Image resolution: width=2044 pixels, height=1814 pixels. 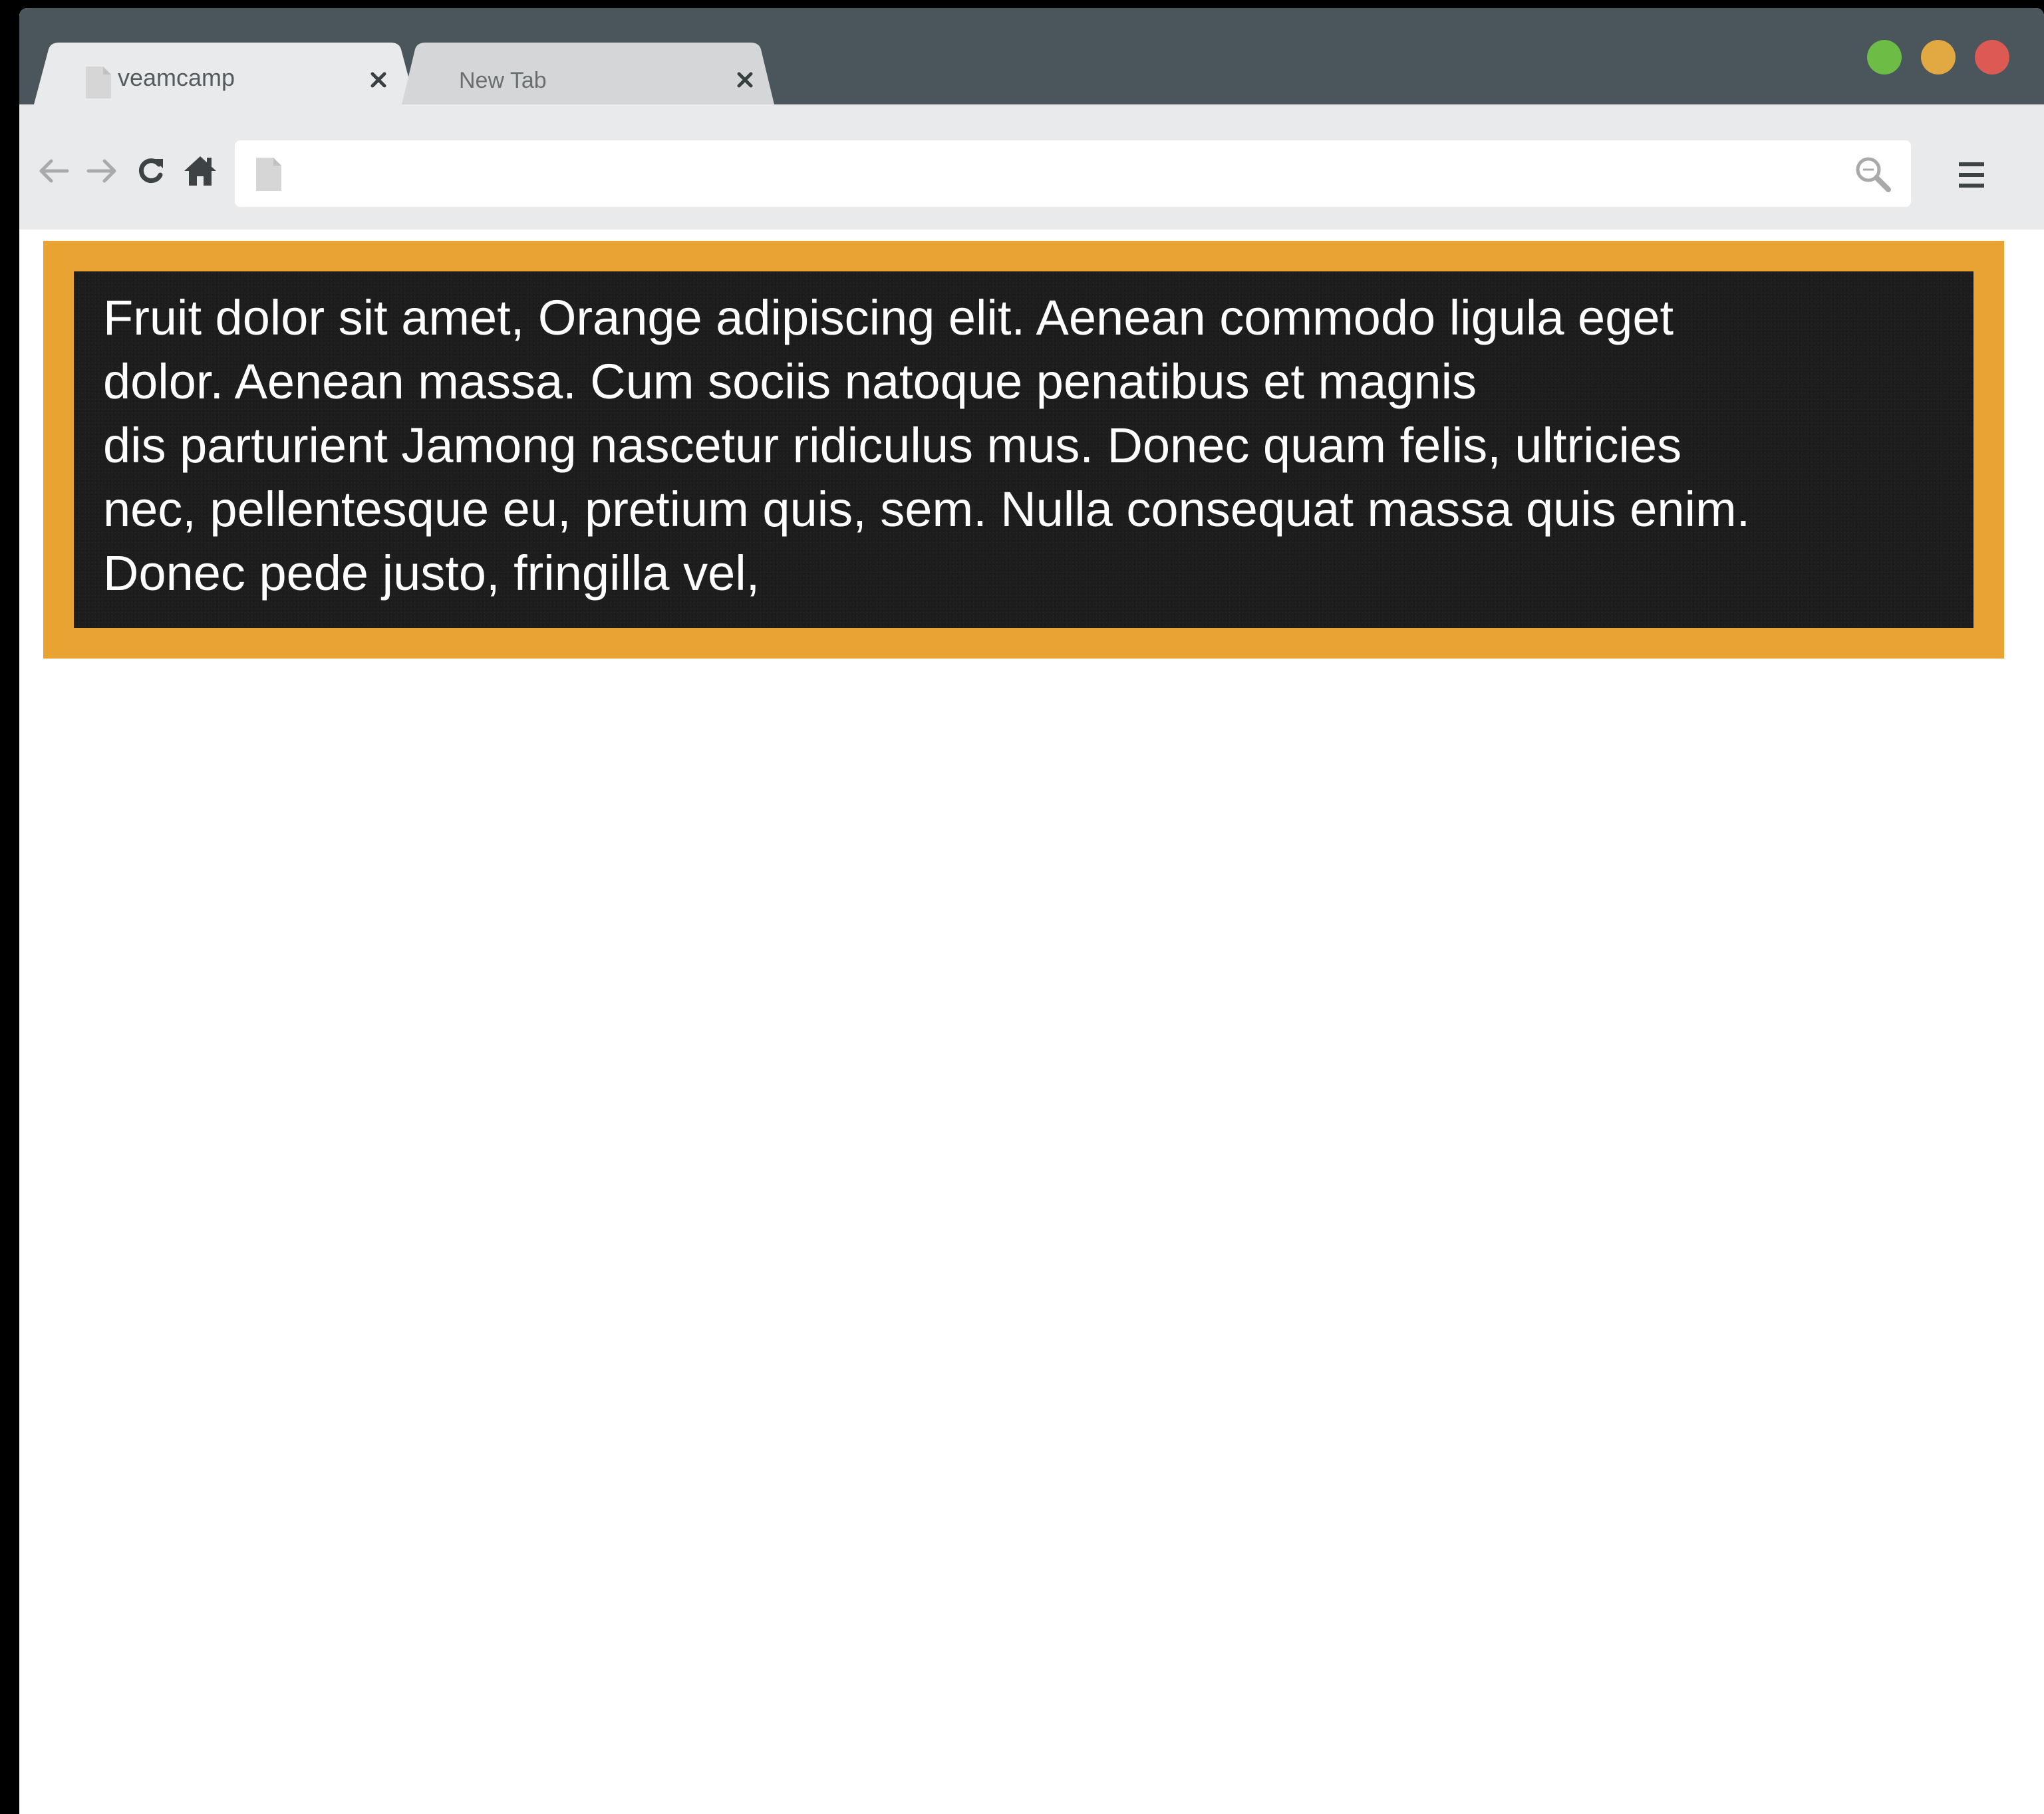 I want to click on home-icon, so click(x=200, y=171).